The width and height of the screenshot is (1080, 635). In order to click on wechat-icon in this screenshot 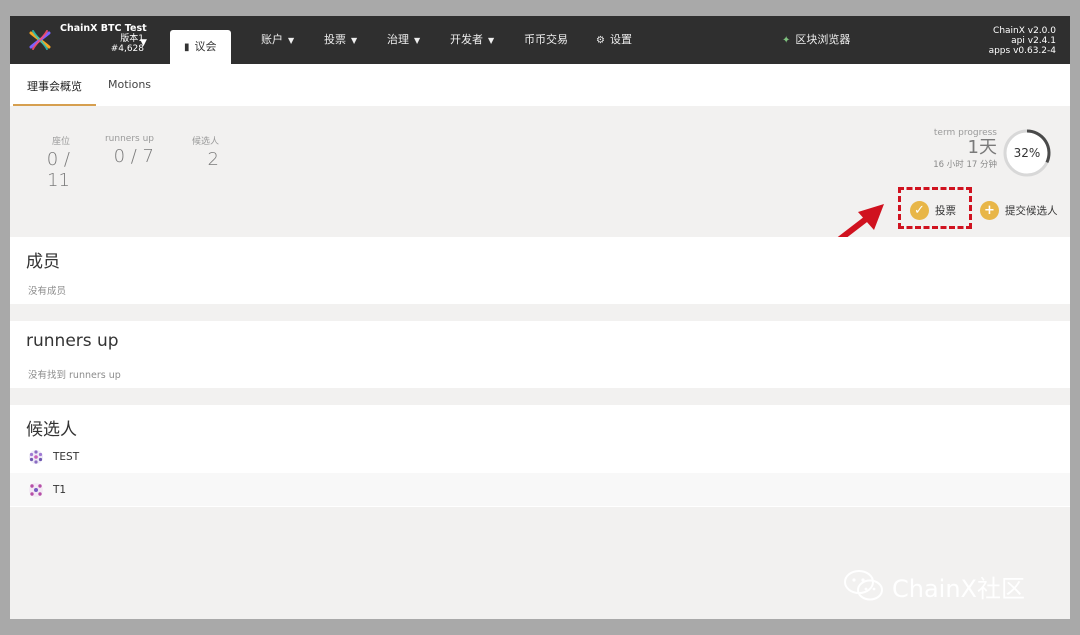, I will do `click(863, 585)`.